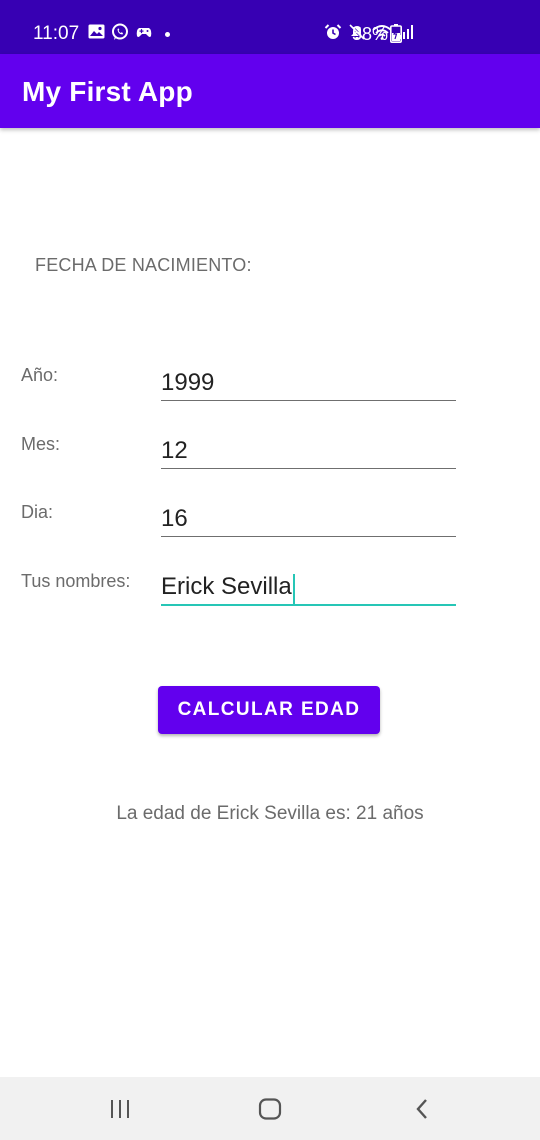  Describe the element at coordinates (37, 512) in the screenshot. I see `day-label: Dia:` at that location.